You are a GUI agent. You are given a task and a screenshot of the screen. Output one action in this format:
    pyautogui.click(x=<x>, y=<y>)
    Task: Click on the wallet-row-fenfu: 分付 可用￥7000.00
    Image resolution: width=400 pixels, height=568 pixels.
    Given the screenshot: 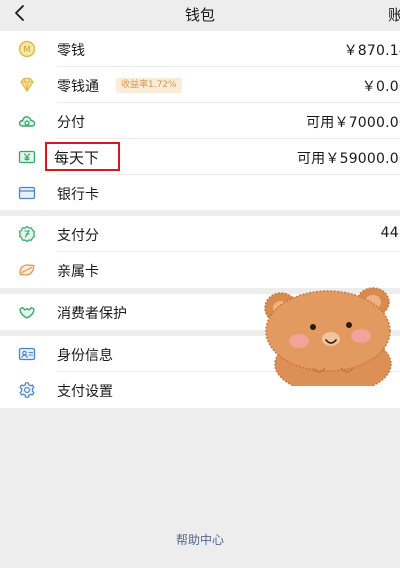 What is the action you would take?
    pyautogui.click(x=200, y=121)
    